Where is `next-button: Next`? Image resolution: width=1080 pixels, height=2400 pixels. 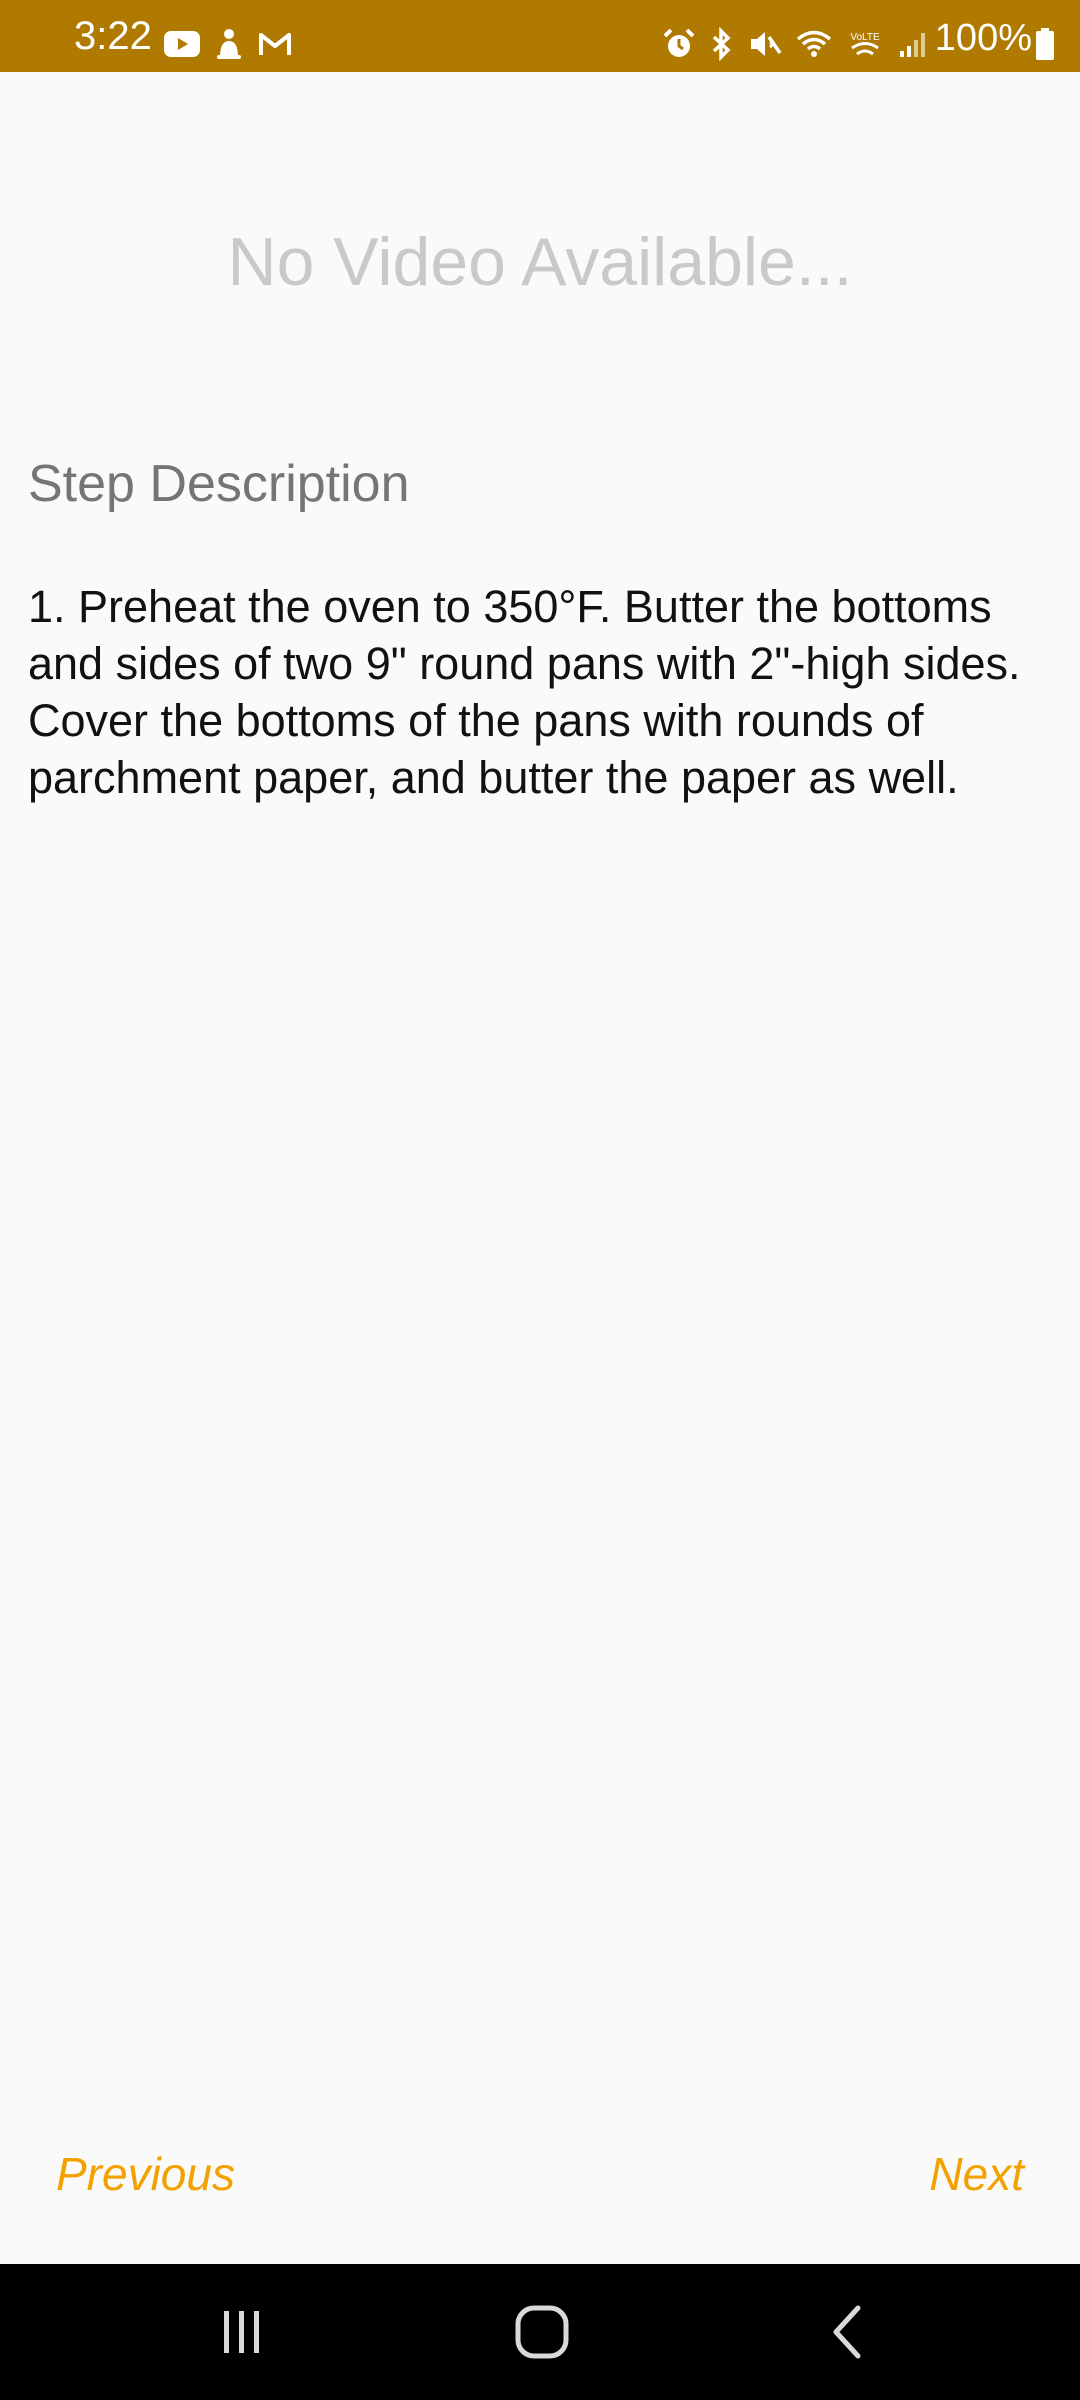 next-button: Next is located at coordinates (976, 2174).